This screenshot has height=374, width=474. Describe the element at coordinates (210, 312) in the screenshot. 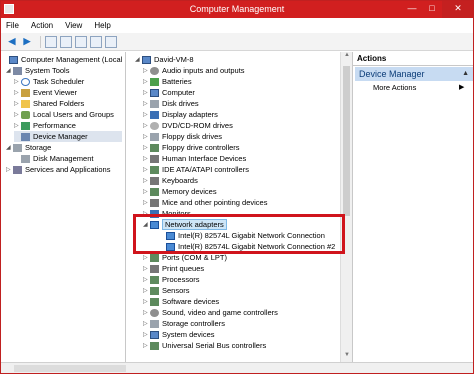

I see `device-category: ▷ Sound, video and game controllers` at that location.